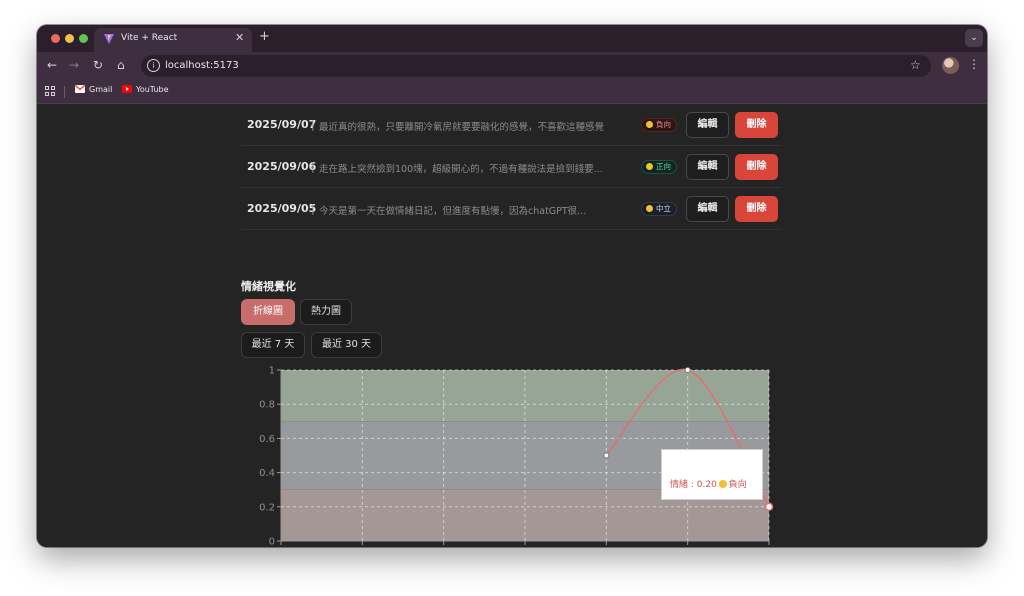 This screenshot has height=596, width=1024. What do you see at coordinates (109, 39) in the screenshot?
I see `vite-logo-icon` at bounding box center [109, 39].